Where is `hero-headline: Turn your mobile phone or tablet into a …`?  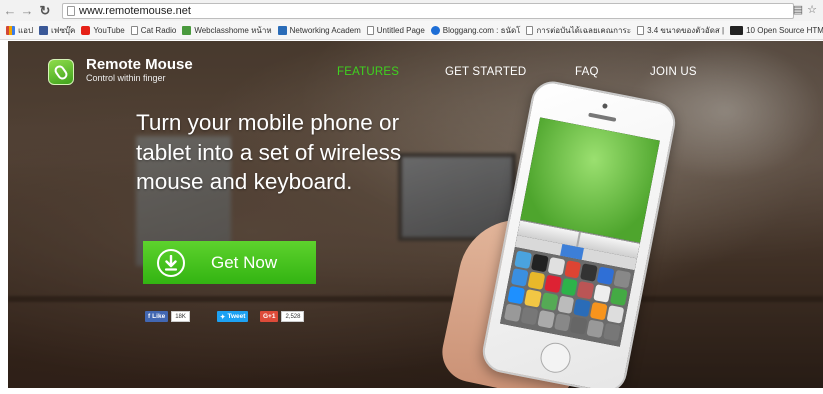
hero-headline: Turn your mobile phone or tablet into a … is located at coordinates (269, 152).